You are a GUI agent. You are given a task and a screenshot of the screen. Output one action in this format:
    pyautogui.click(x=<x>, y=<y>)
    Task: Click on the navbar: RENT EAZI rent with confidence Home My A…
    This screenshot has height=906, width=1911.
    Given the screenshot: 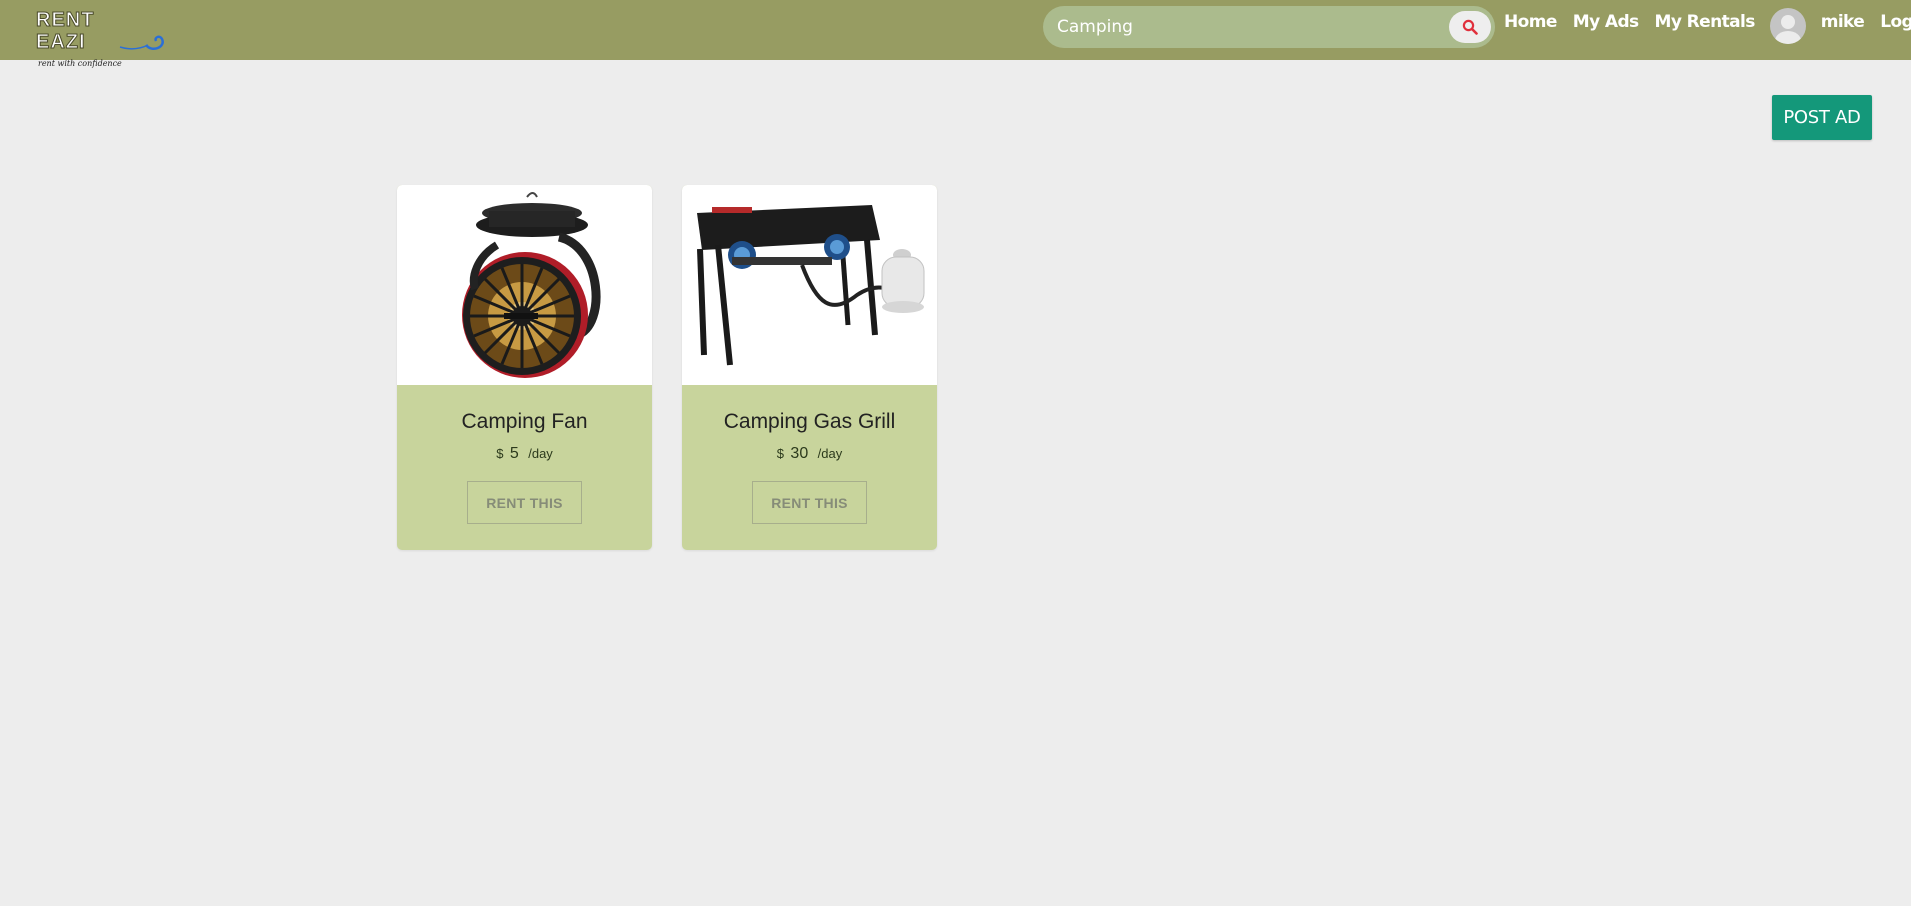 What is the action you would take?
    pyautogui.click(x=955, y=34)
    